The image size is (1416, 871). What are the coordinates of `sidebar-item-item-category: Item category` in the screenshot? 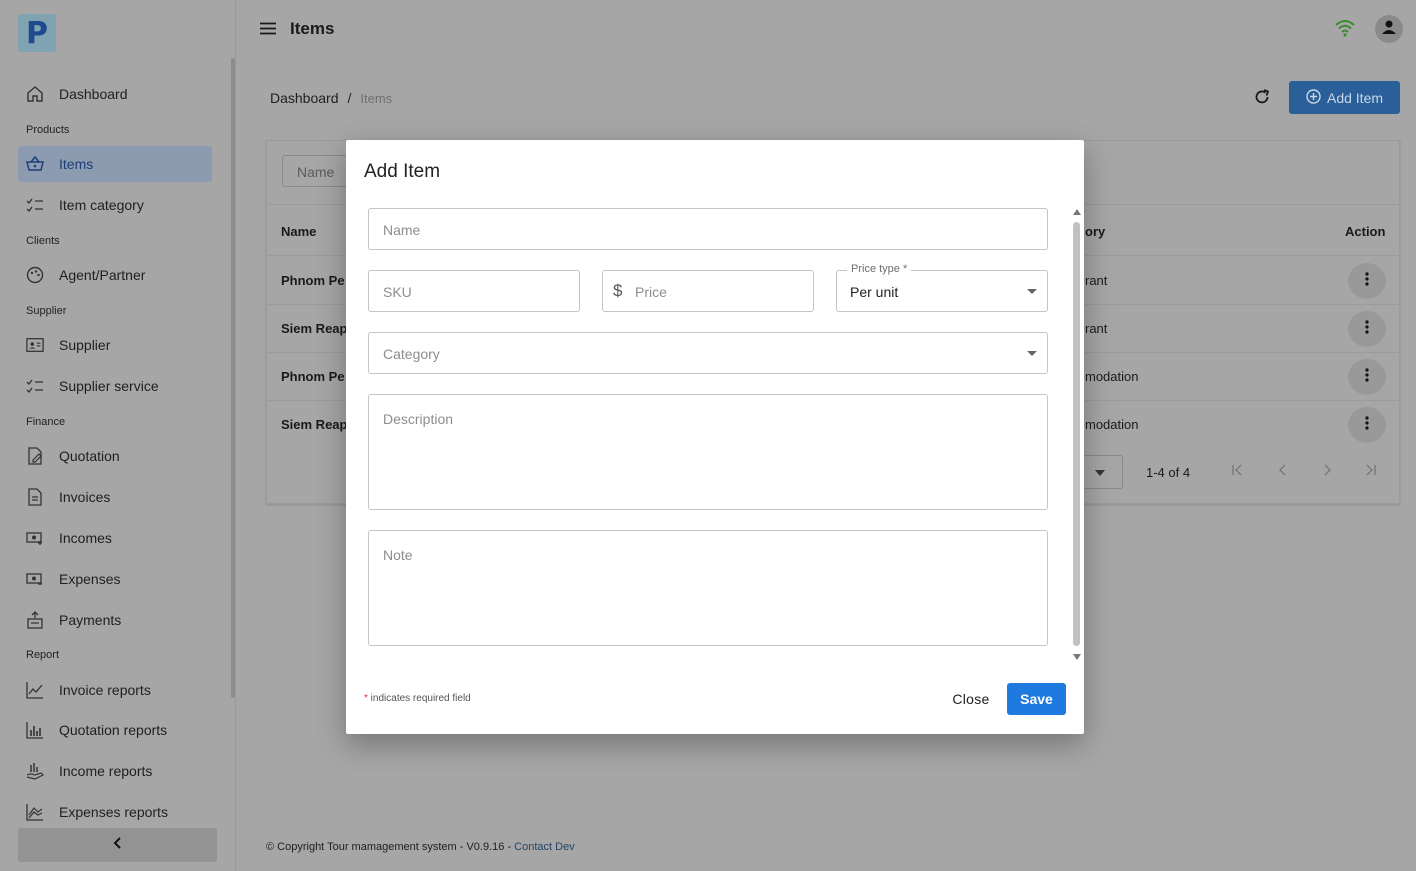 It's located at (115, 205).